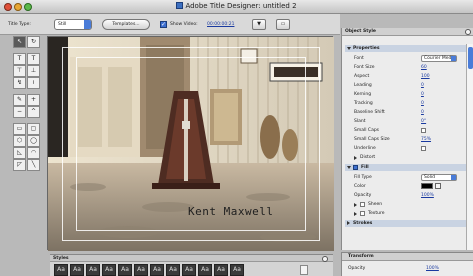  I want to click on aspect-value: 100, so click(425, 76).